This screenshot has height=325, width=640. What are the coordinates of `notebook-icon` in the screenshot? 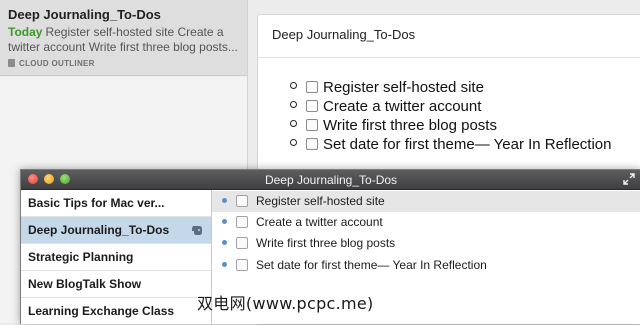 It's located at (11, 63).